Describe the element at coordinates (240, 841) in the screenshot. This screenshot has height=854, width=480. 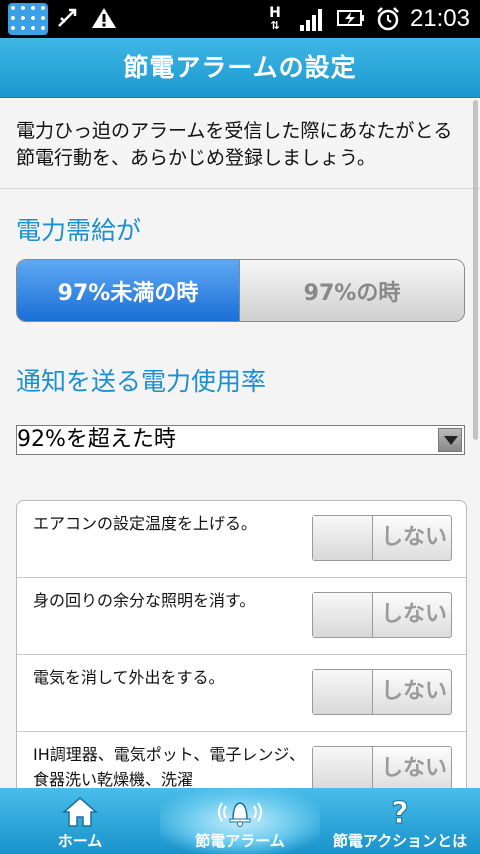
I see `nav-label: 節電アラーム` at that location.